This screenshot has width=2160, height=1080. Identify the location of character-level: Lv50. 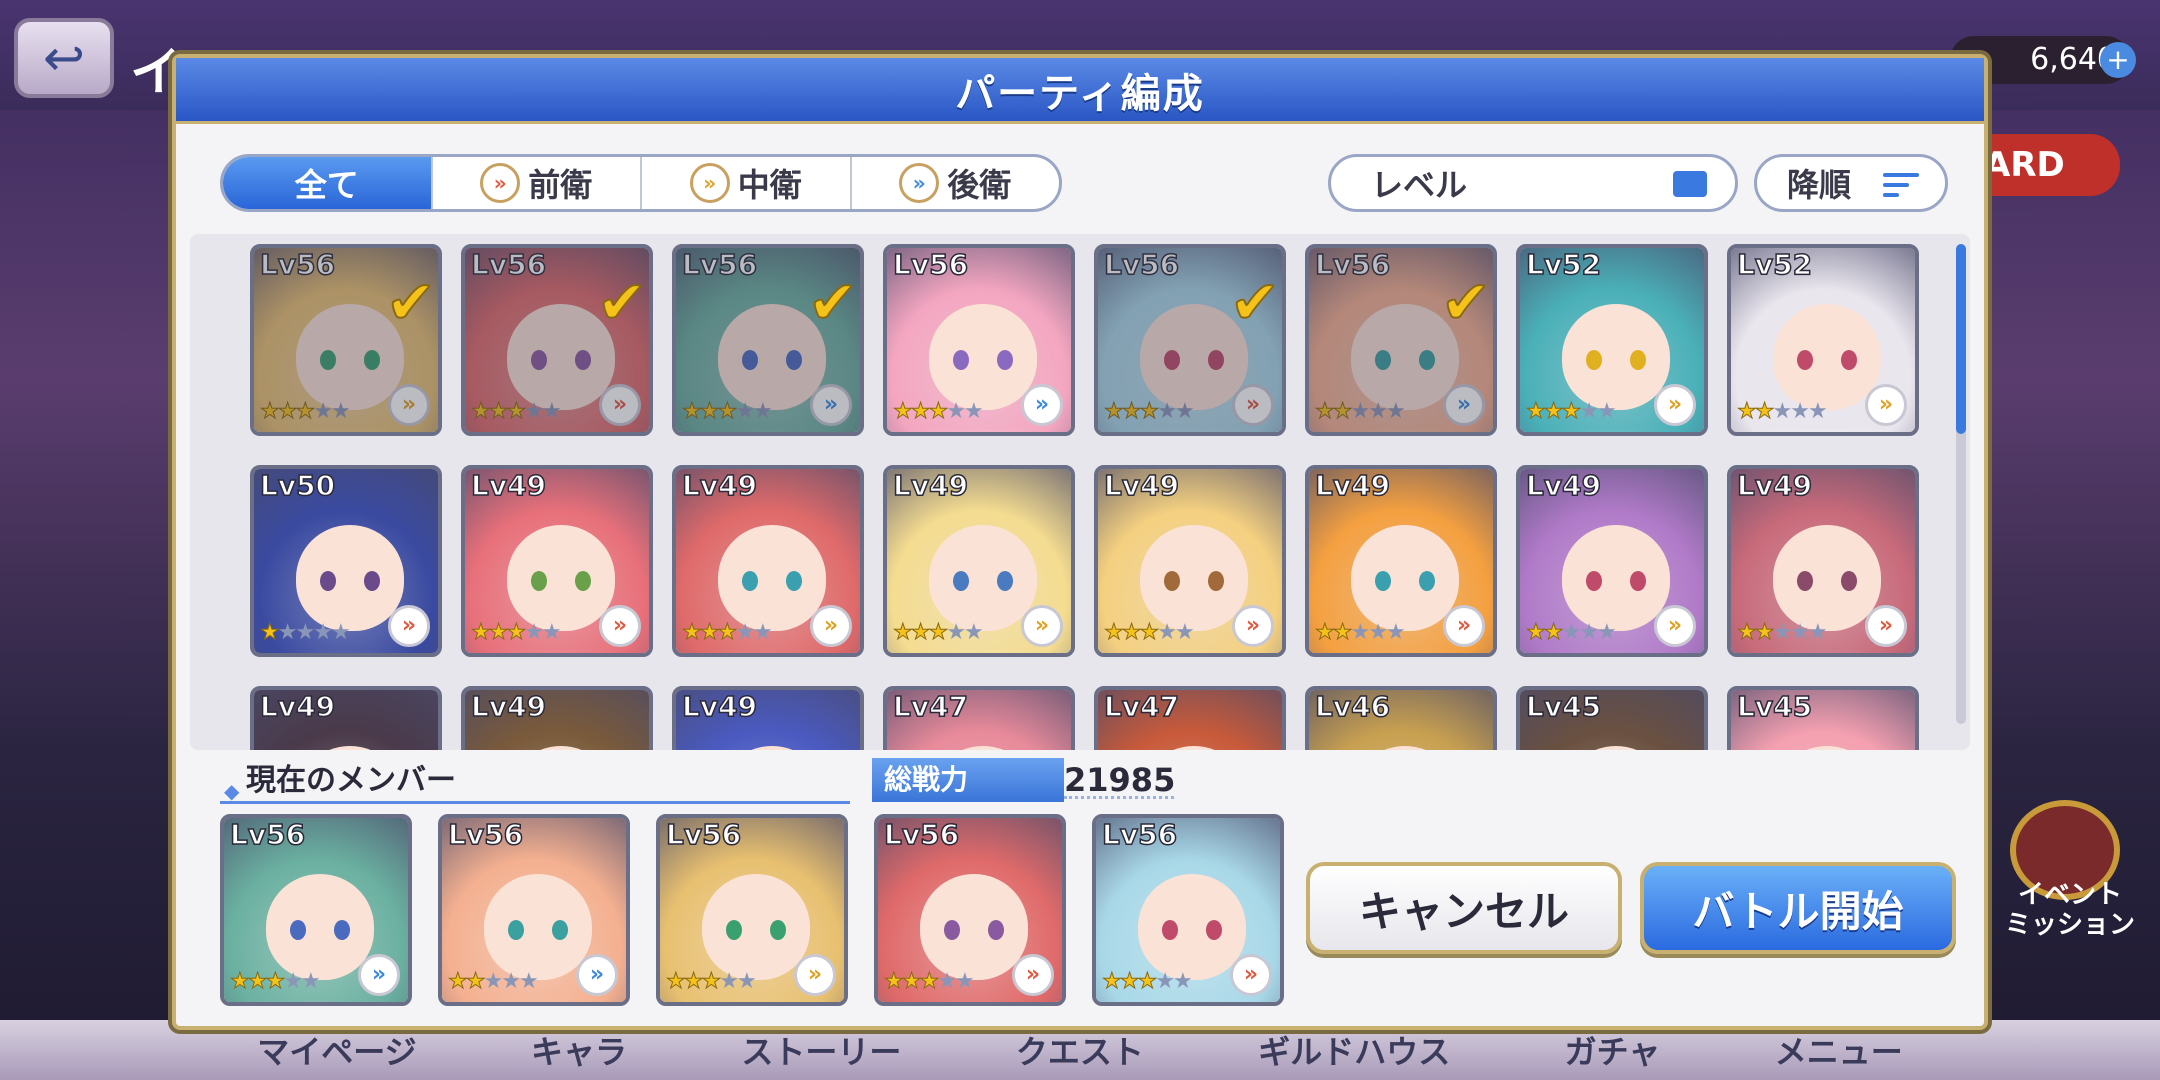
(297, 486).